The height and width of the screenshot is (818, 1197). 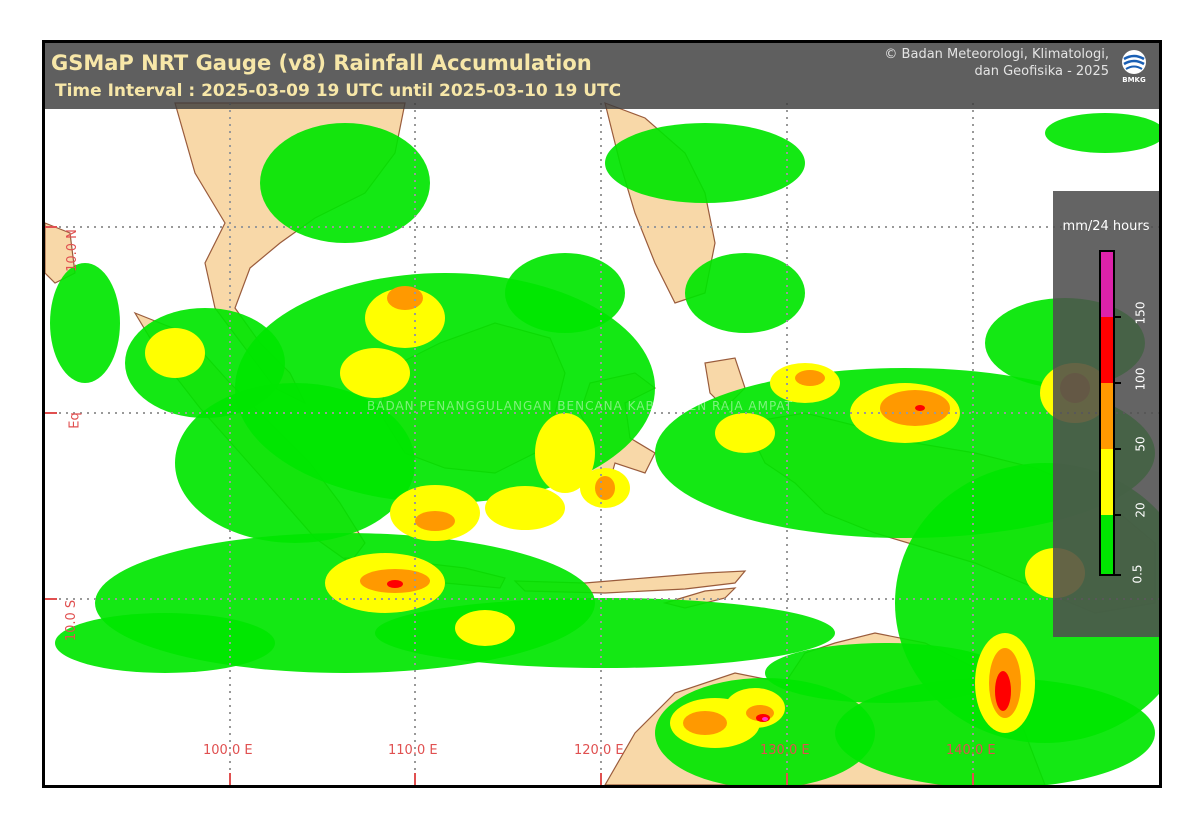 I want to click on credit-line: © Badan Meteorologi, Klimatologi,, so click(x=996, y=54).